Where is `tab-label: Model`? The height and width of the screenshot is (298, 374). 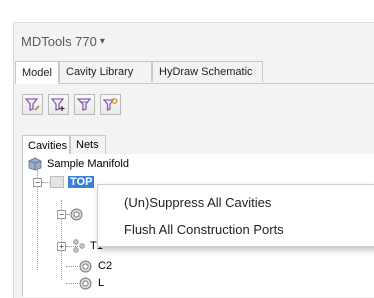
tab-label: Model is located at coordinates (37, 73).